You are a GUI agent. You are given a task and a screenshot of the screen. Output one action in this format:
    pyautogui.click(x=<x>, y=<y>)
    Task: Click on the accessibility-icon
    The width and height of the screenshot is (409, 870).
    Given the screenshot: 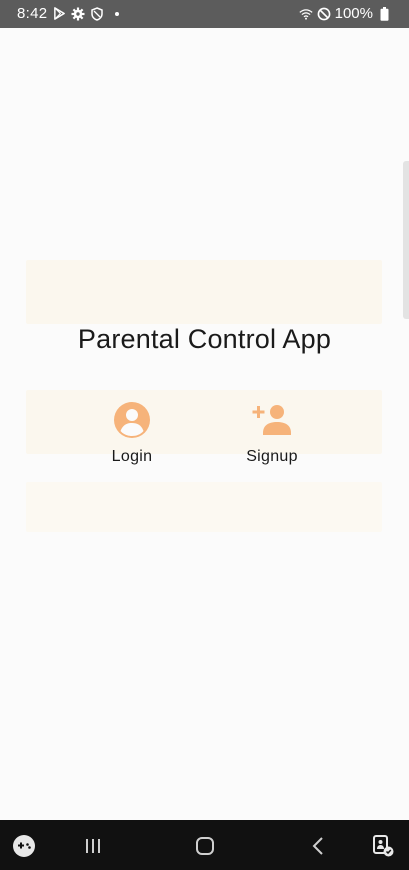 What is the action you would take?
    pyautogui.click(x=383, y=846)
    